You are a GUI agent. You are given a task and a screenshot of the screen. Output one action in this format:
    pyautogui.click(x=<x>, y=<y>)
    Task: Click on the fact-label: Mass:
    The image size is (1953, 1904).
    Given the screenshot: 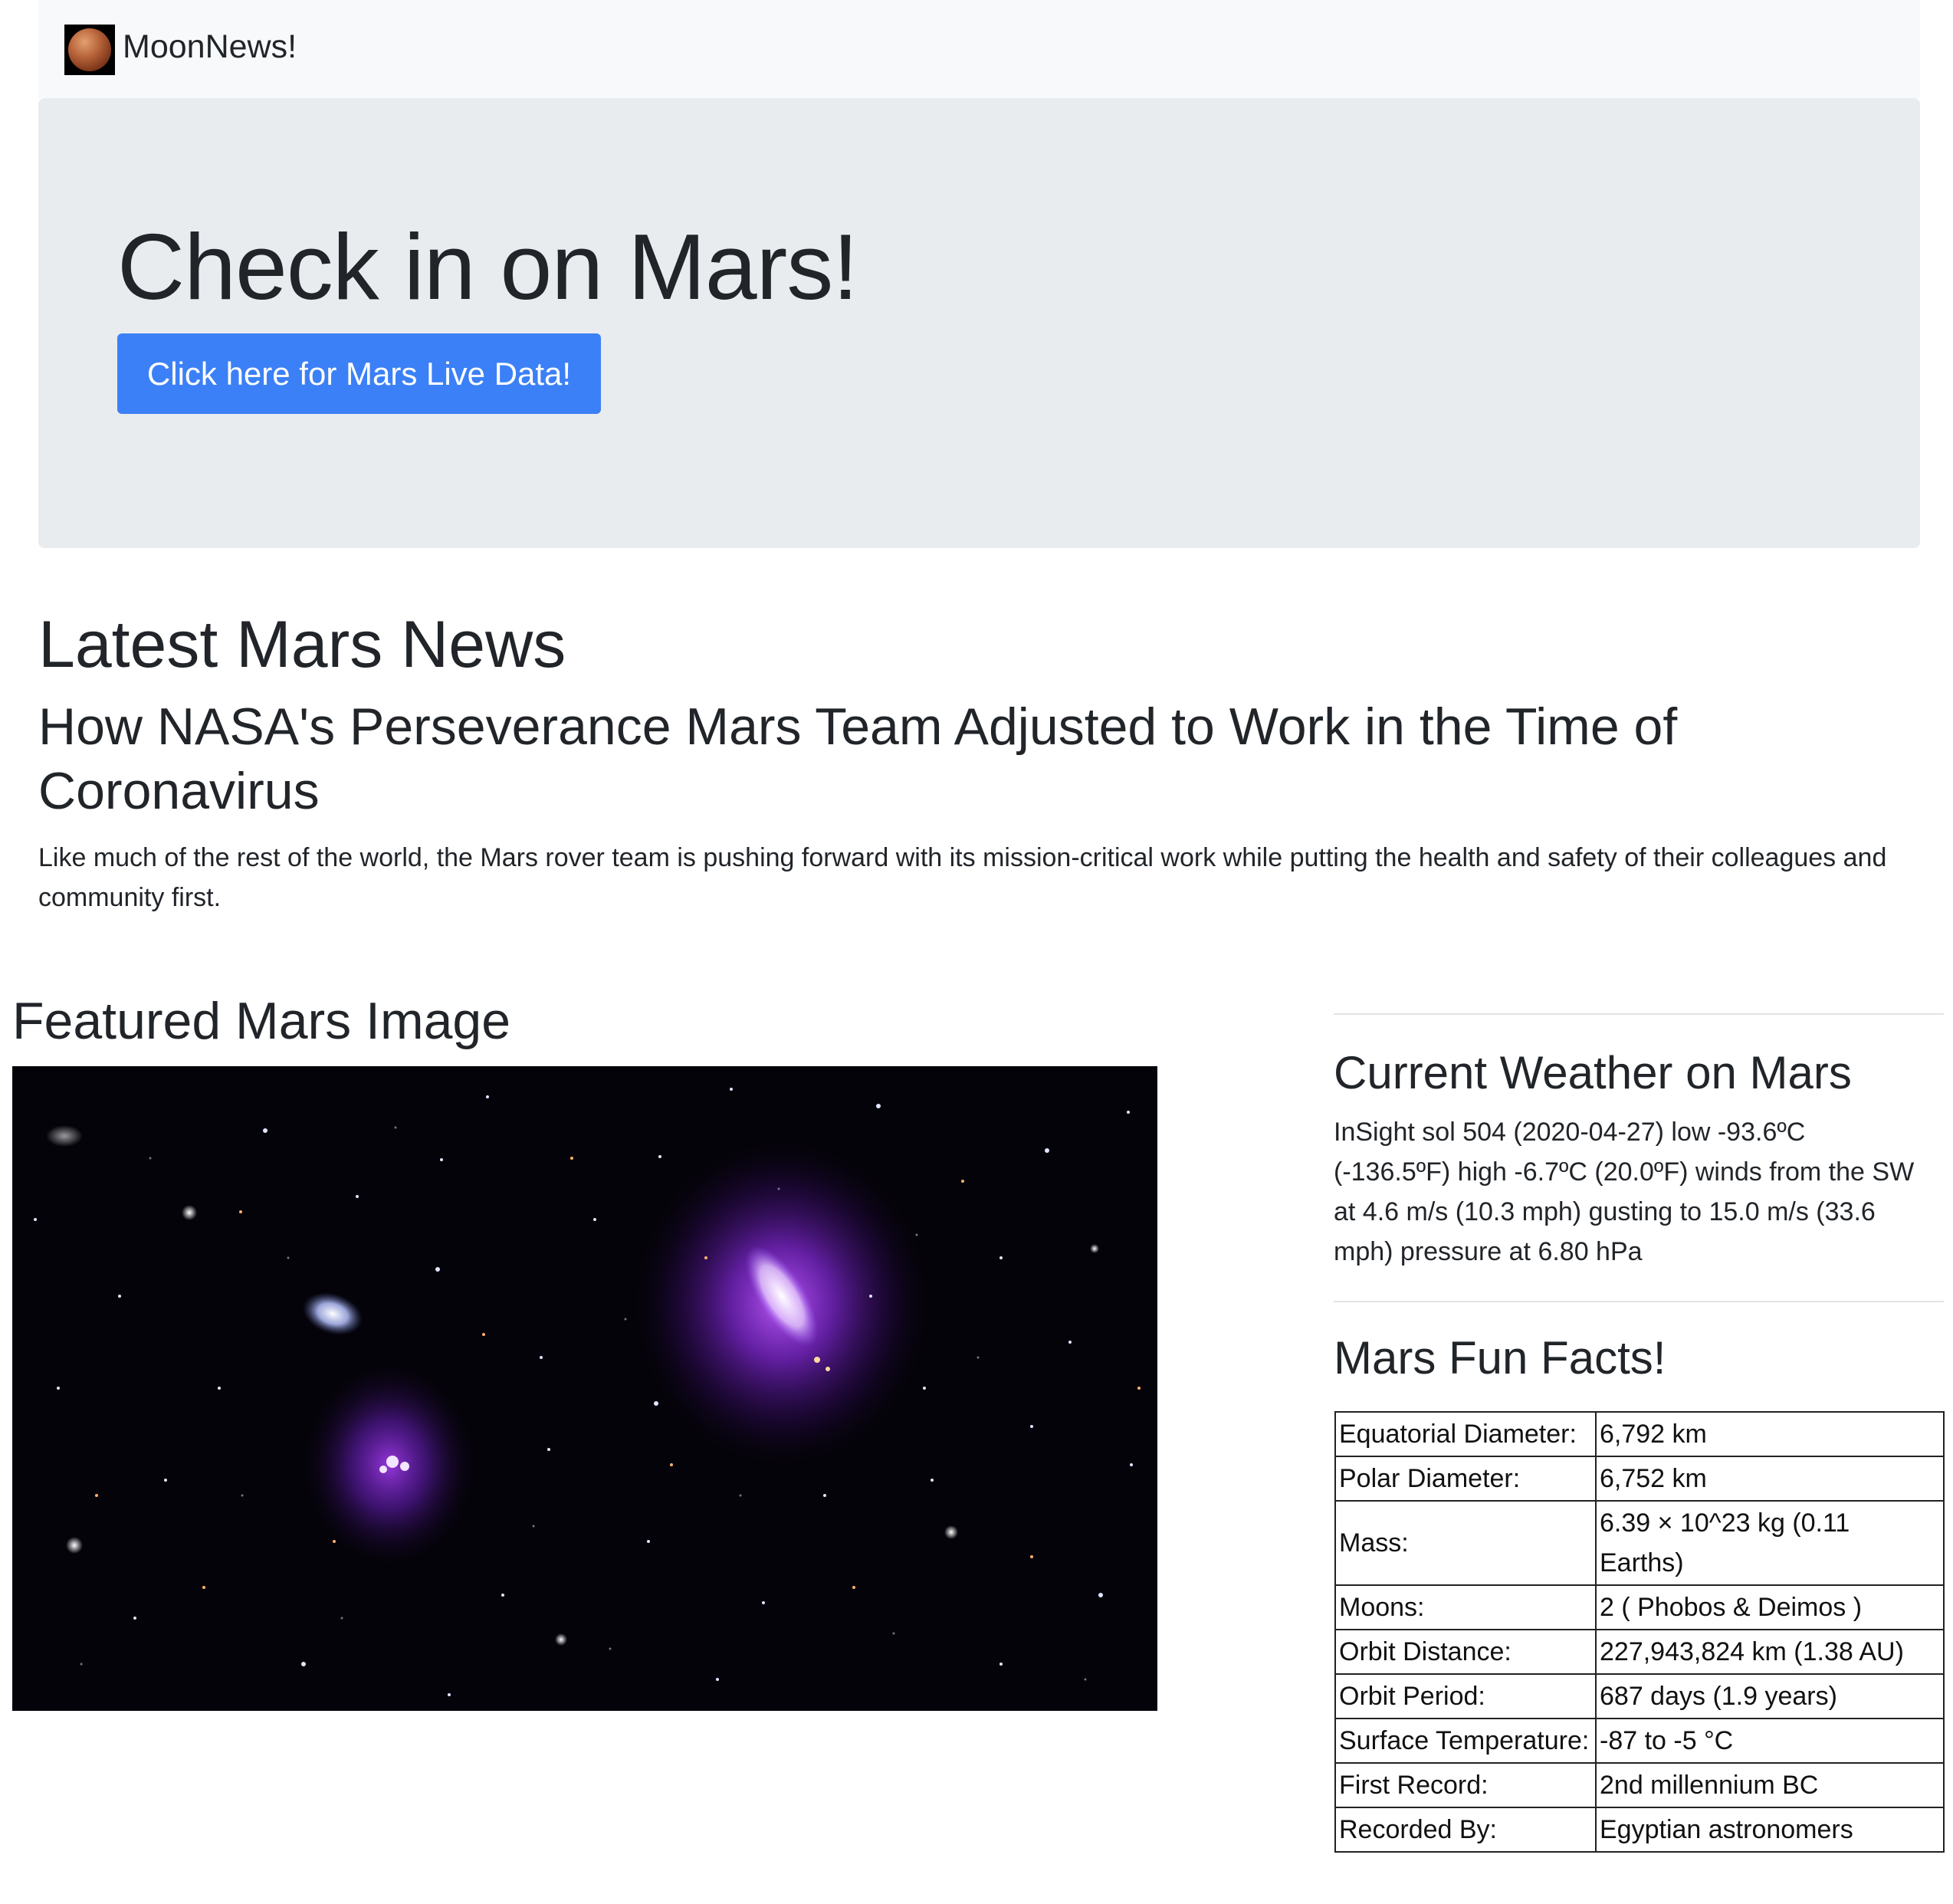 What is the action you would take?
    pyautogui.click(x=1466, y=1543)
    